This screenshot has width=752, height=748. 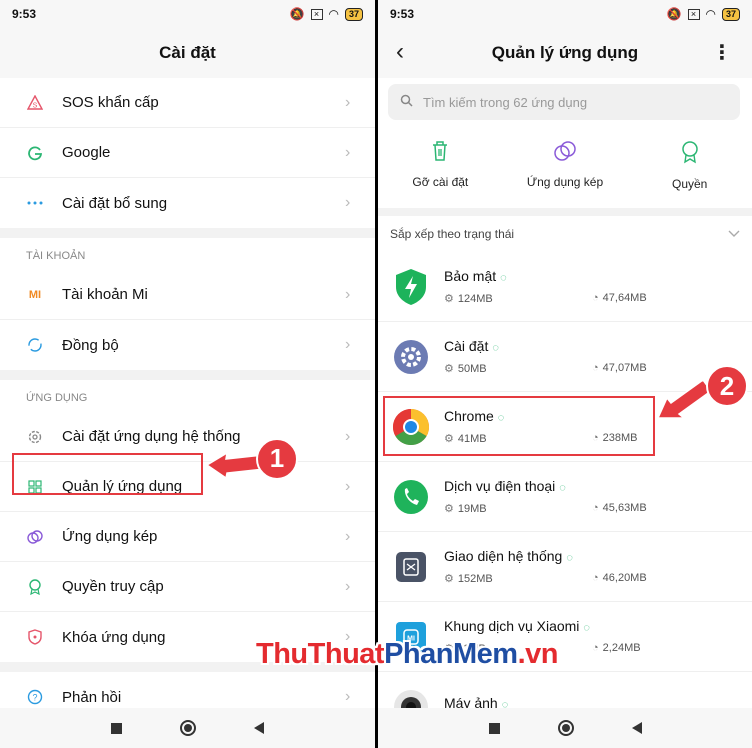 What do you see at coordinates (690, 184) in the screenshot?
I see `action-label: Quyền` at bounding box center [690, 184].